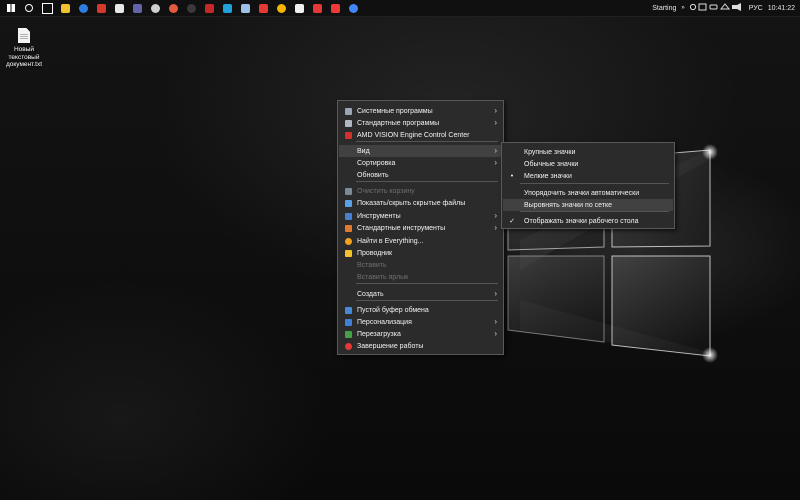  I want to click on photos-icon, so click(101, 8).